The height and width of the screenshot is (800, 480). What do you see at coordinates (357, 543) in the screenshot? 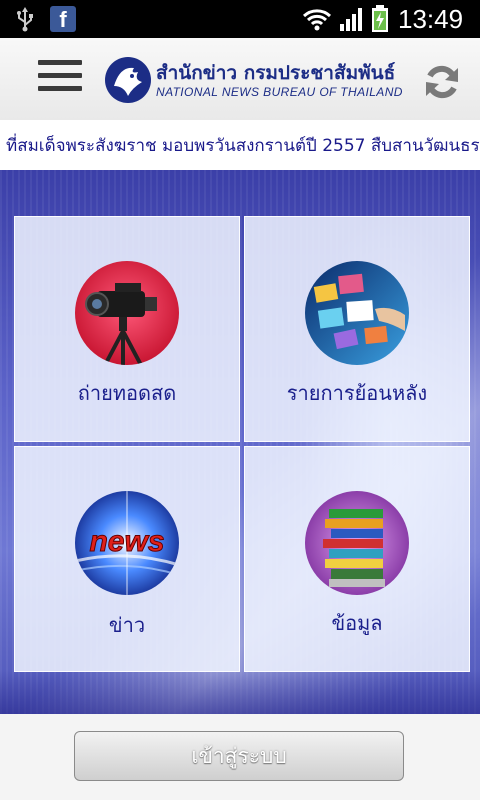
I see `books-icon` at bounding box center [357, 543].